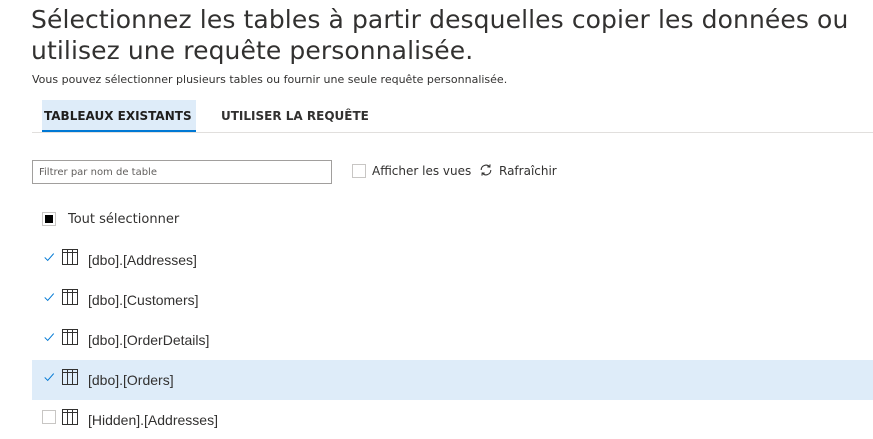  Describe the element at coordinates (153, 420) in the screenshot. I see `table-name: [Hidden].[Addresses]` at that location.